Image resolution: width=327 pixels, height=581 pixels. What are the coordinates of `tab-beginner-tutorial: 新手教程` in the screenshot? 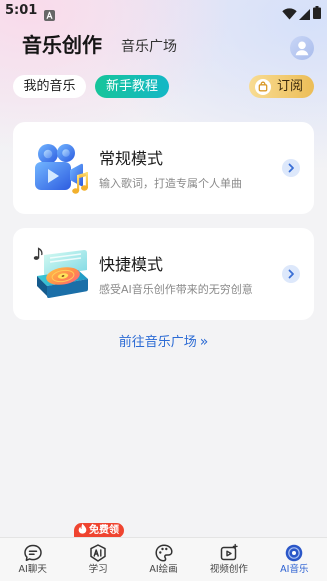 It's located at (132, 86).